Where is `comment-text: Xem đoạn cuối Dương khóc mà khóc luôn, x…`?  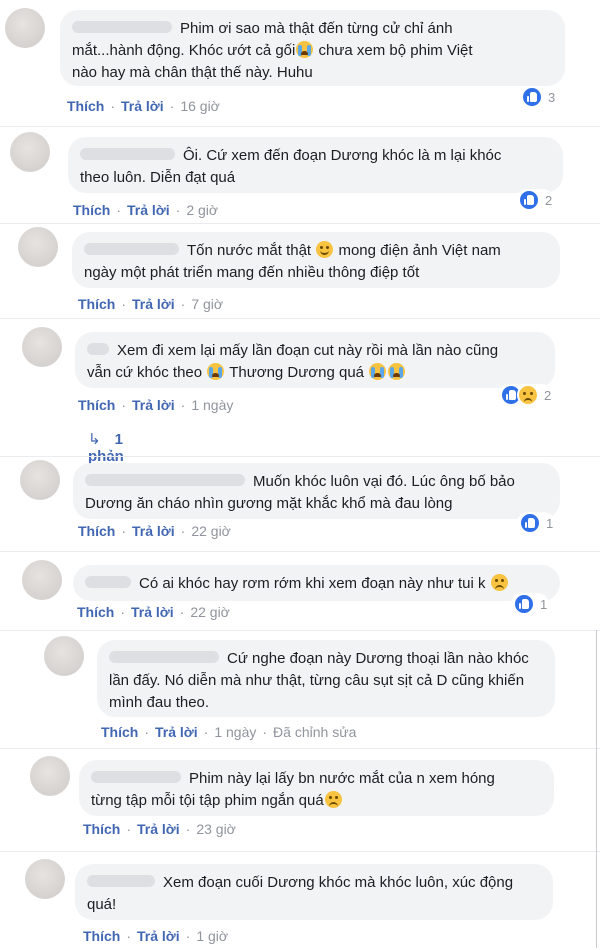 comment-text: Xem đoạn cuối Dương khóc mà khóc luôn, x… is located at coordinates (338, 882).